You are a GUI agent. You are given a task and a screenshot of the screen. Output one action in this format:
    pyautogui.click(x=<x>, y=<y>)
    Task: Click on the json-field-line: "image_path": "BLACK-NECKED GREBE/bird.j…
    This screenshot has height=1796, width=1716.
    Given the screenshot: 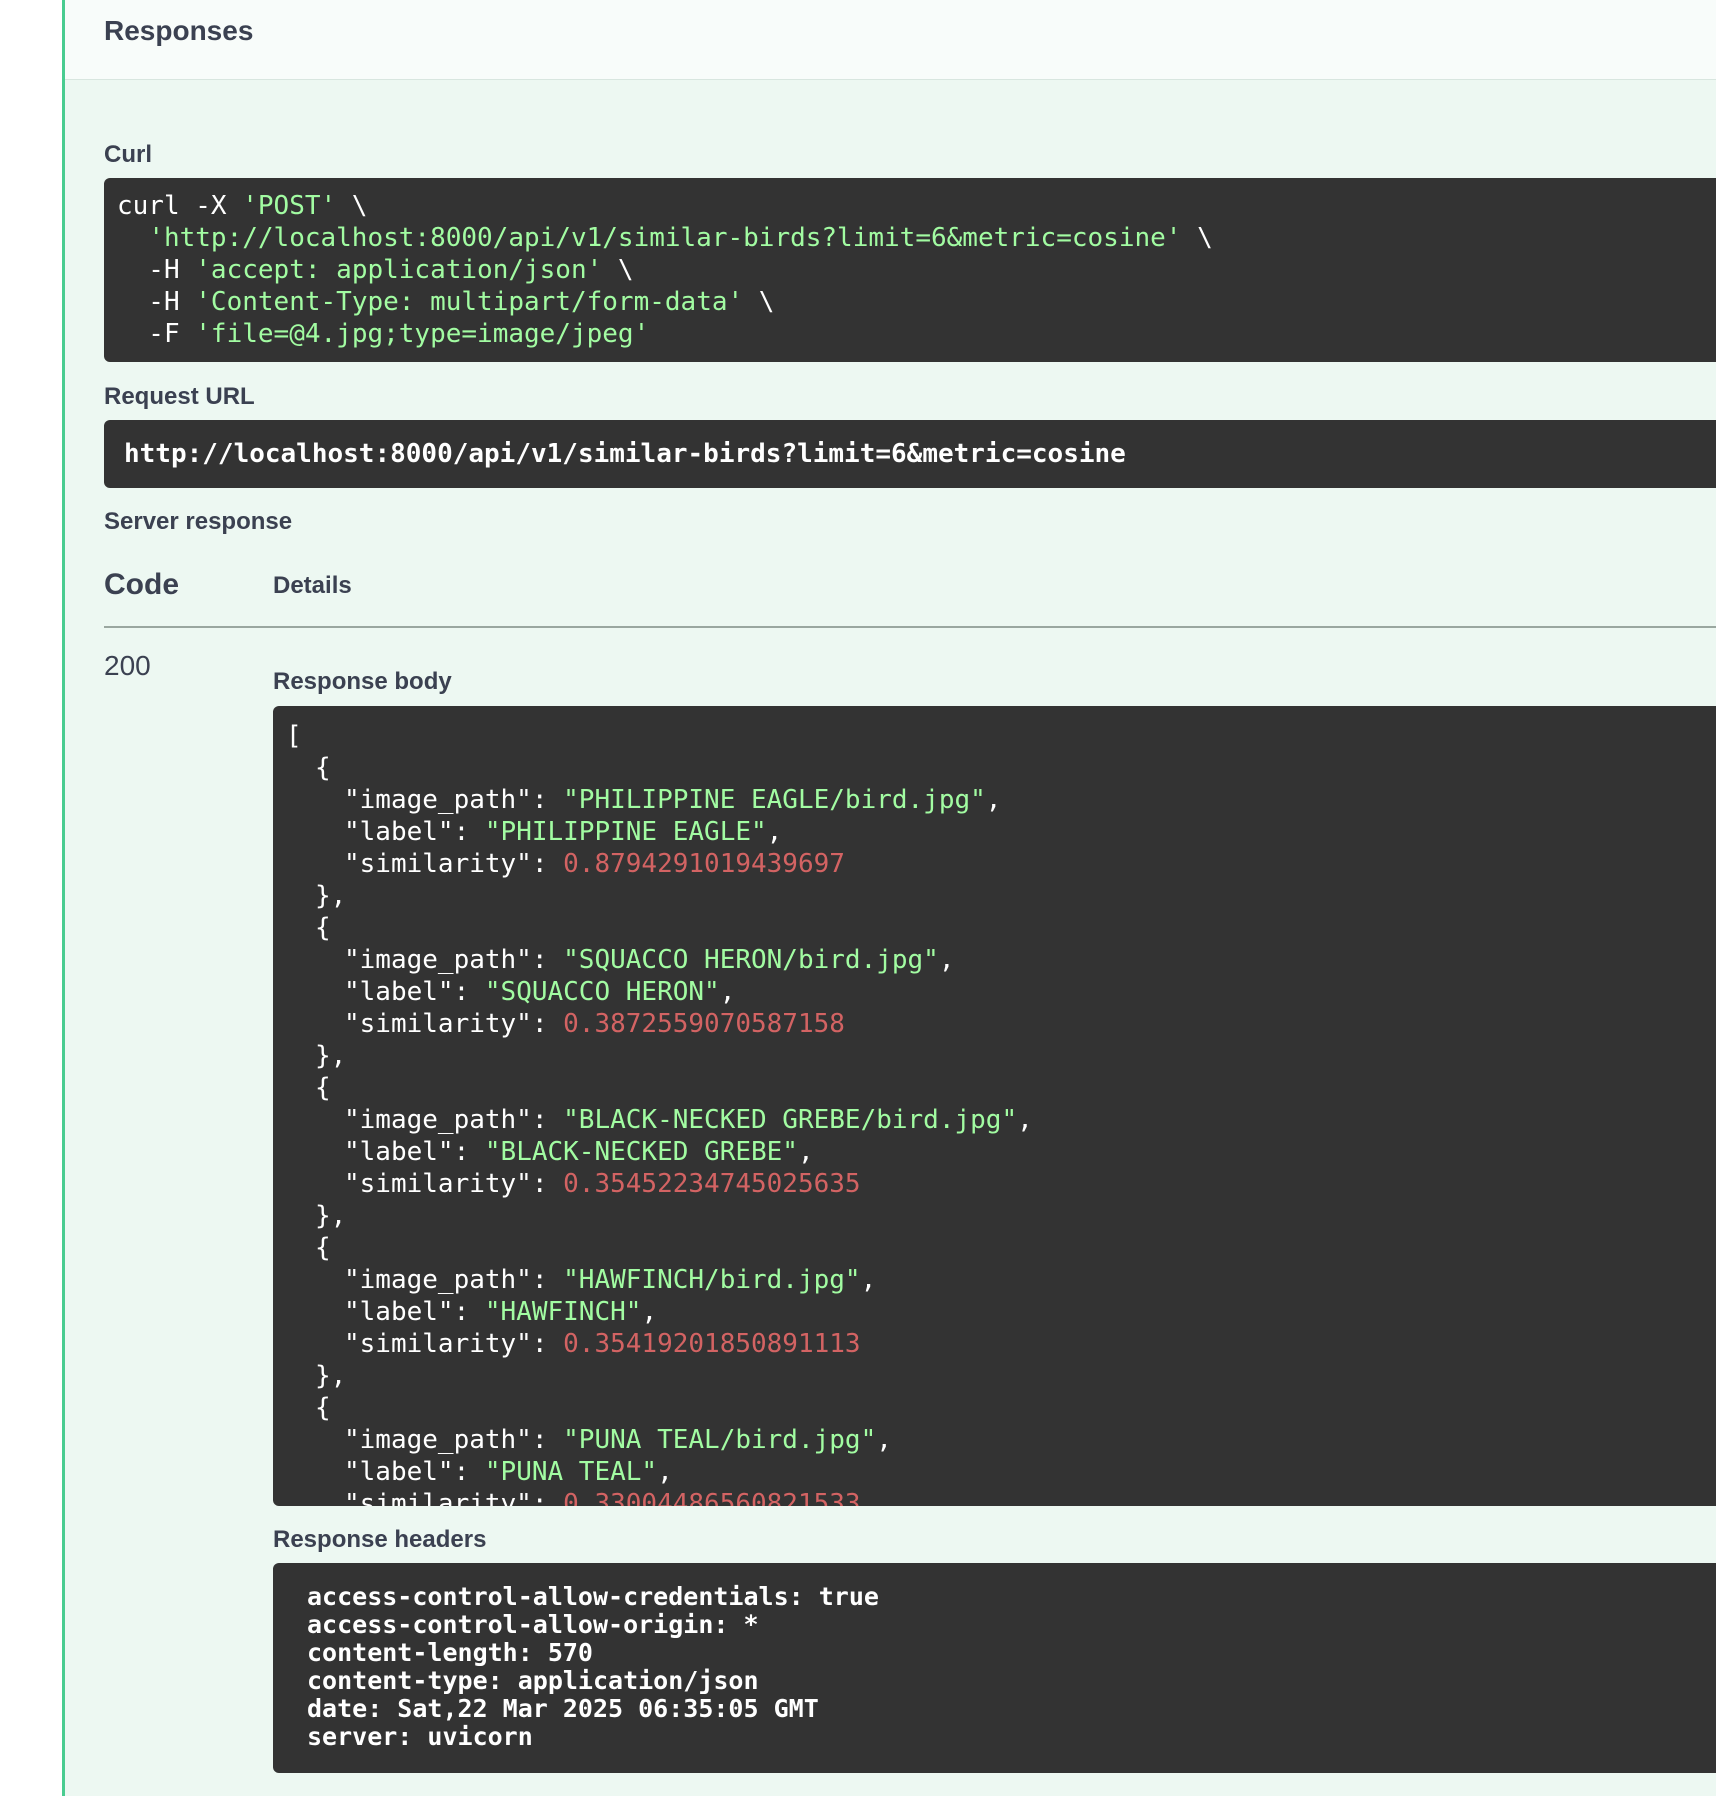 What is the action you would take?
    pyautogui.click(x=1001, y=1120)
    